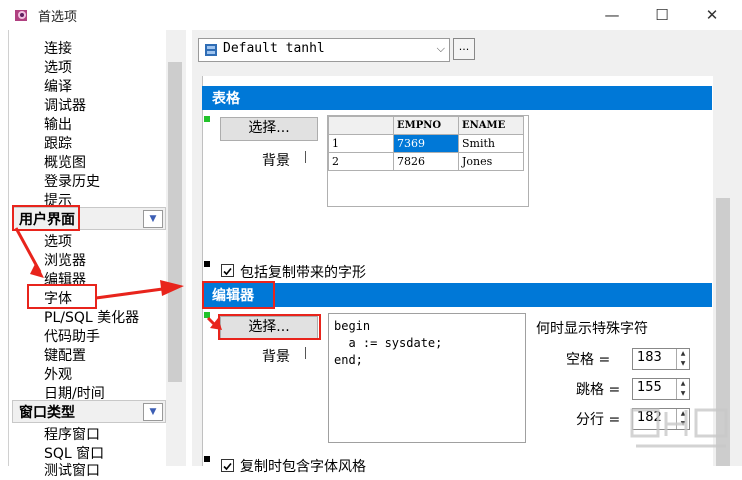 This screenshot has width=742, height=480. Describe the element at coordinates (118, 278) in the screenshot. I see `annotation-arrows` at that location.